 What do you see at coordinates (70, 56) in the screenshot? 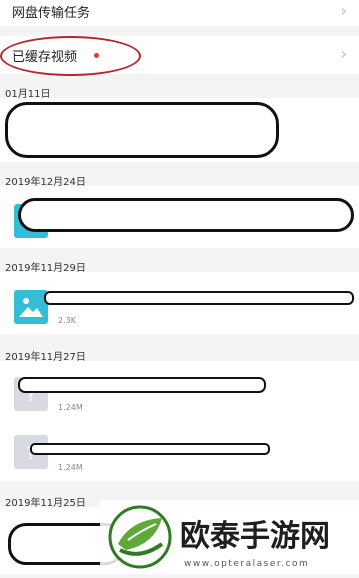
I see `highlight-circle` at bounding box center [70, 56].